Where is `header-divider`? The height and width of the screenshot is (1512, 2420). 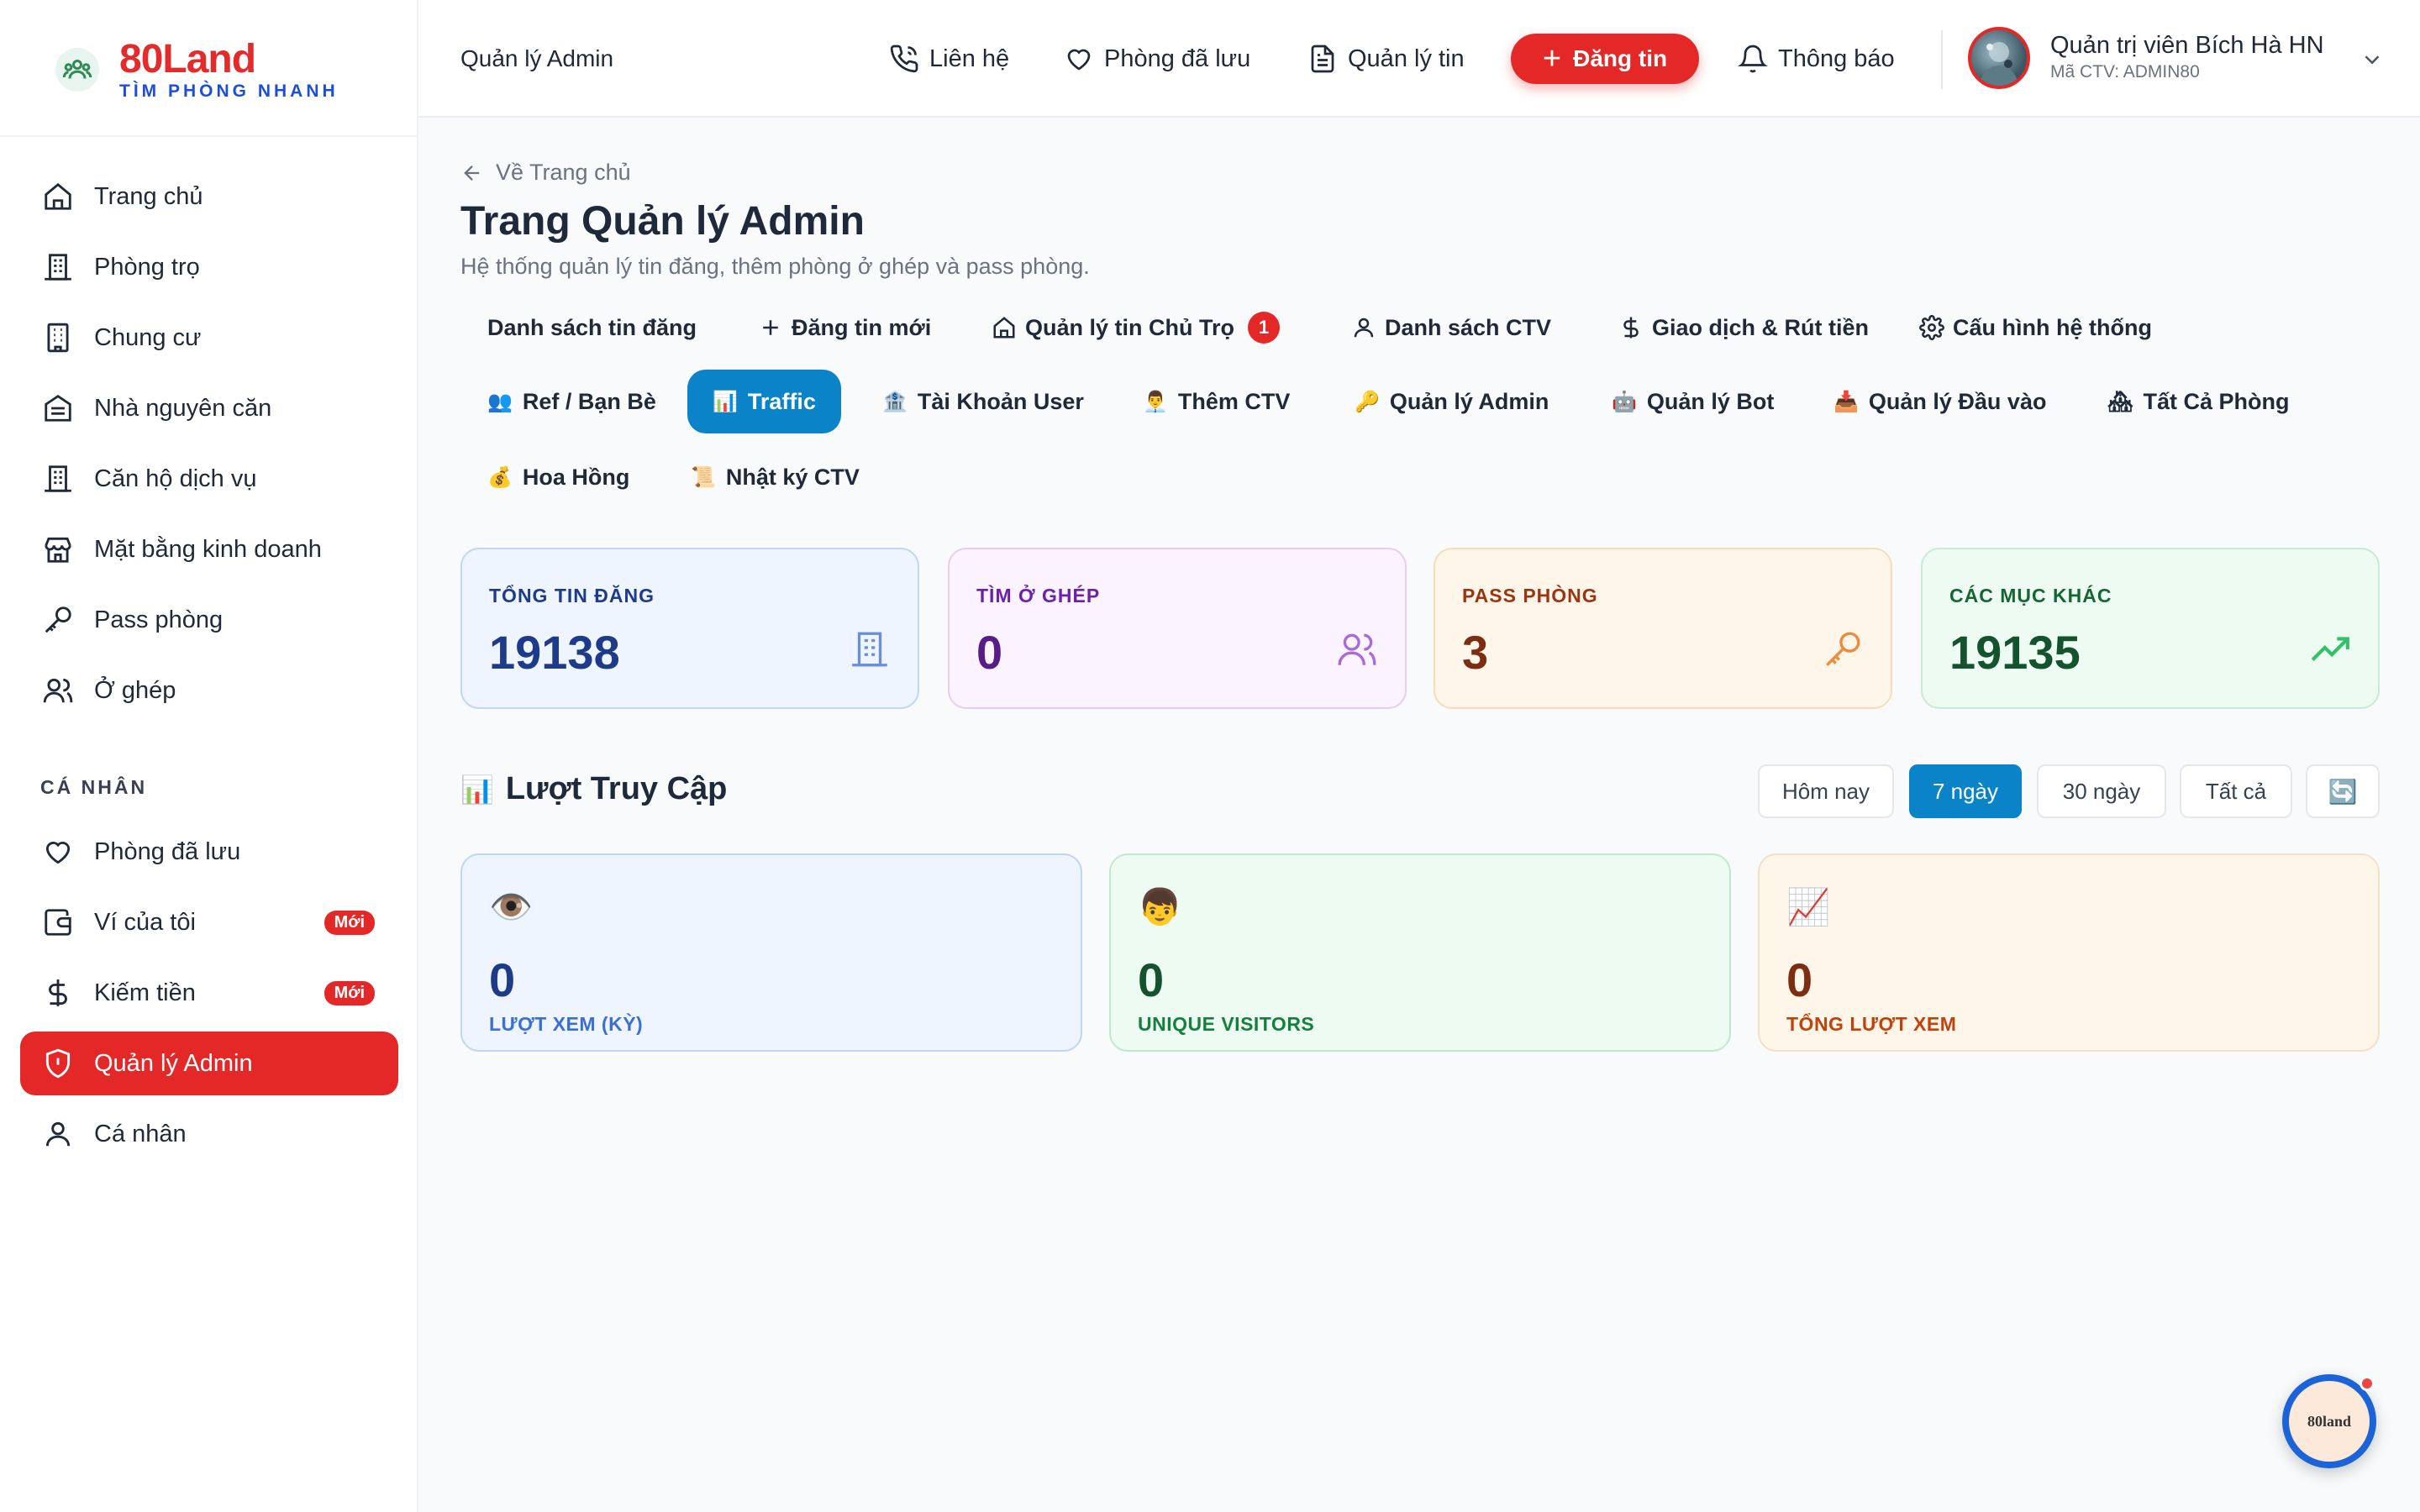
header-divider is located at coordinates (1942, 59).